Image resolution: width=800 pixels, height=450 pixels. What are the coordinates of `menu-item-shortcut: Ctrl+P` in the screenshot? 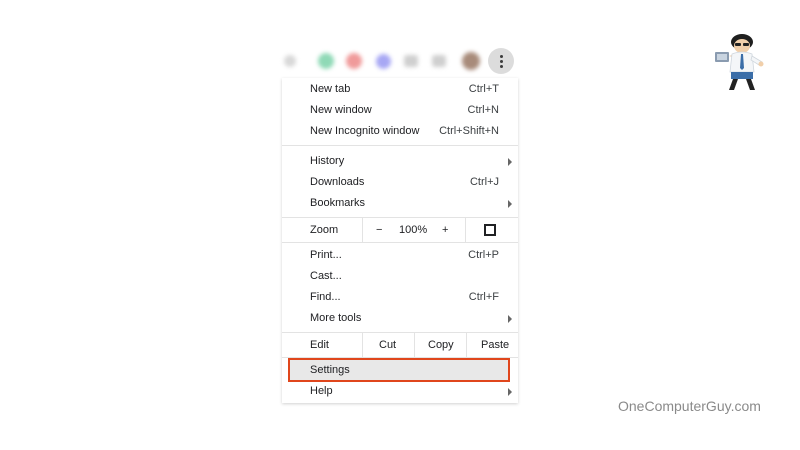 It's located at (483, 255).